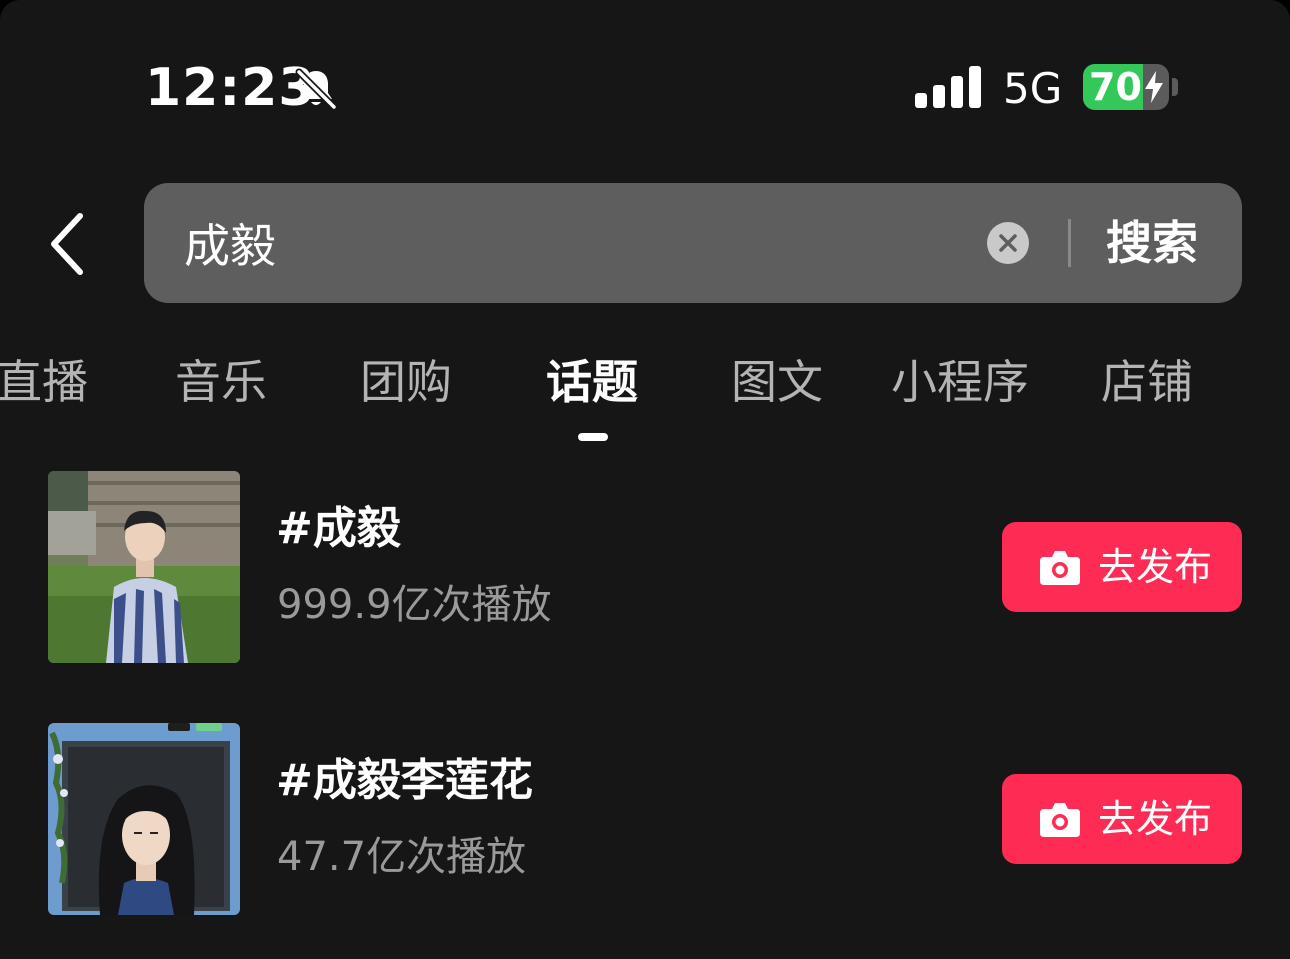 This screenshot has height=959, width=1290. What do you see at coordinates (406, 382) in the screenshot?
I see `tab-group-buy: 团购` at bounding box center [406, 382].